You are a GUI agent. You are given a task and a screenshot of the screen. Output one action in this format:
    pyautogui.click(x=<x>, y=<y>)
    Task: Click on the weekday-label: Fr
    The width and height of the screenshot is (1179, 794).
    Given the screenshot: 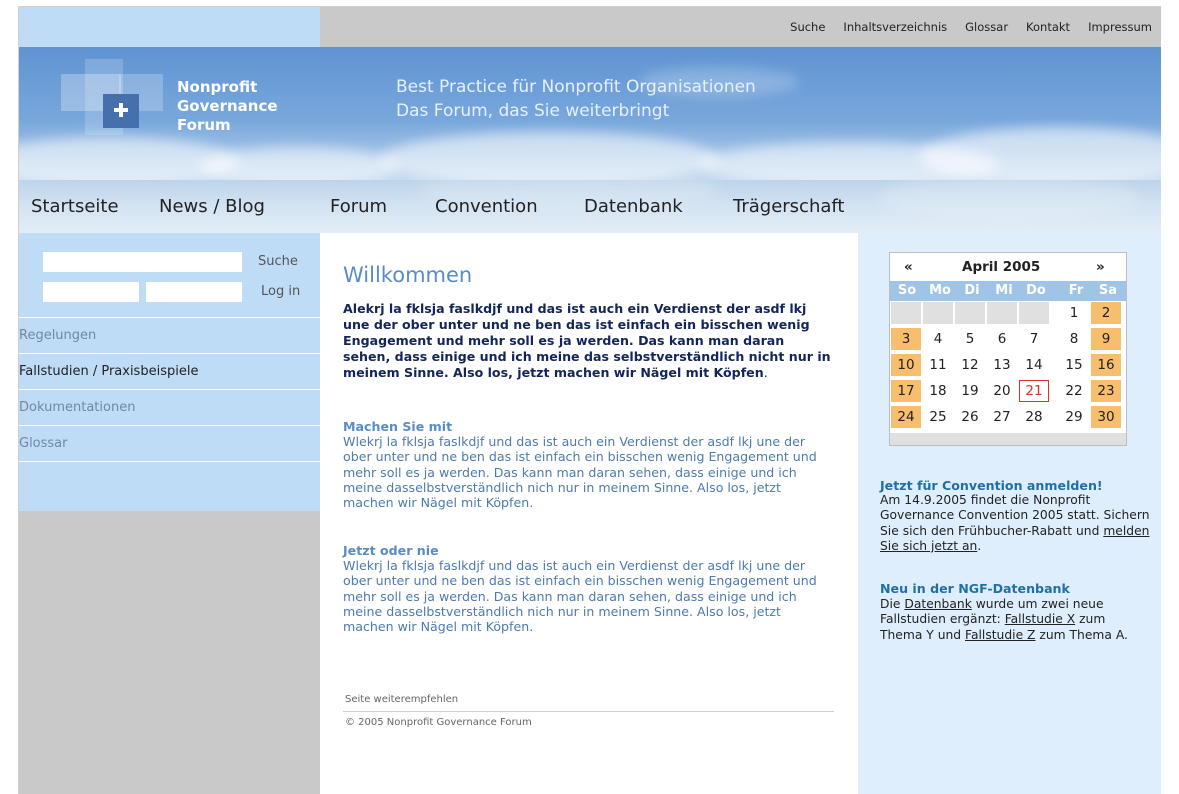 What is the action you would take?
    pyautogui.click(x=1076, y=290)
    